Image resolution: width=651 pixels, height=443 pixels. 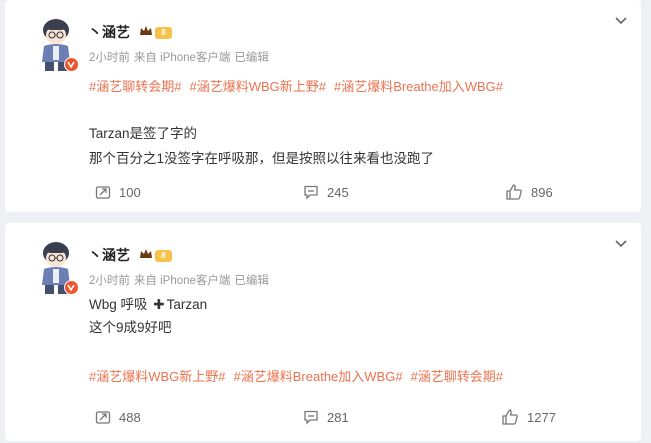 I want to click on post-text: Tarzan, so click(x=187, y=304).